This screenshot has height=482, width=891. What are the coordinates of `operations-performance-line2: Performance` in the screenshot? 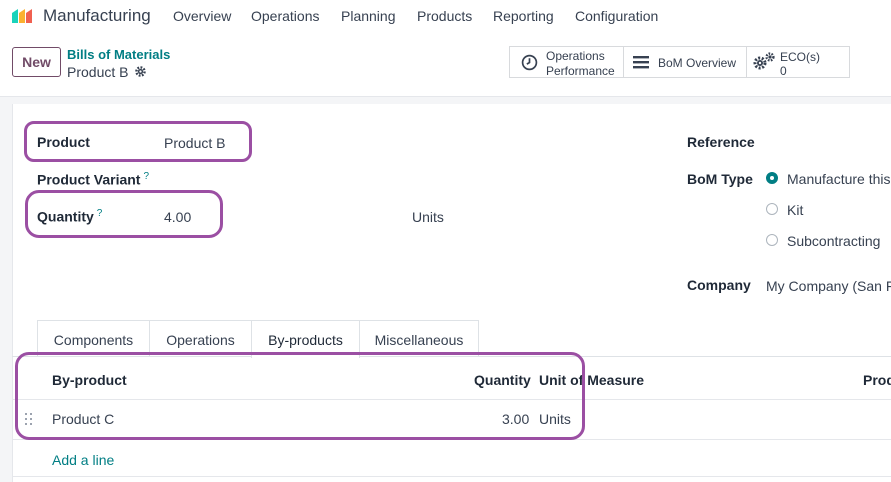 It's located at (580, 71).